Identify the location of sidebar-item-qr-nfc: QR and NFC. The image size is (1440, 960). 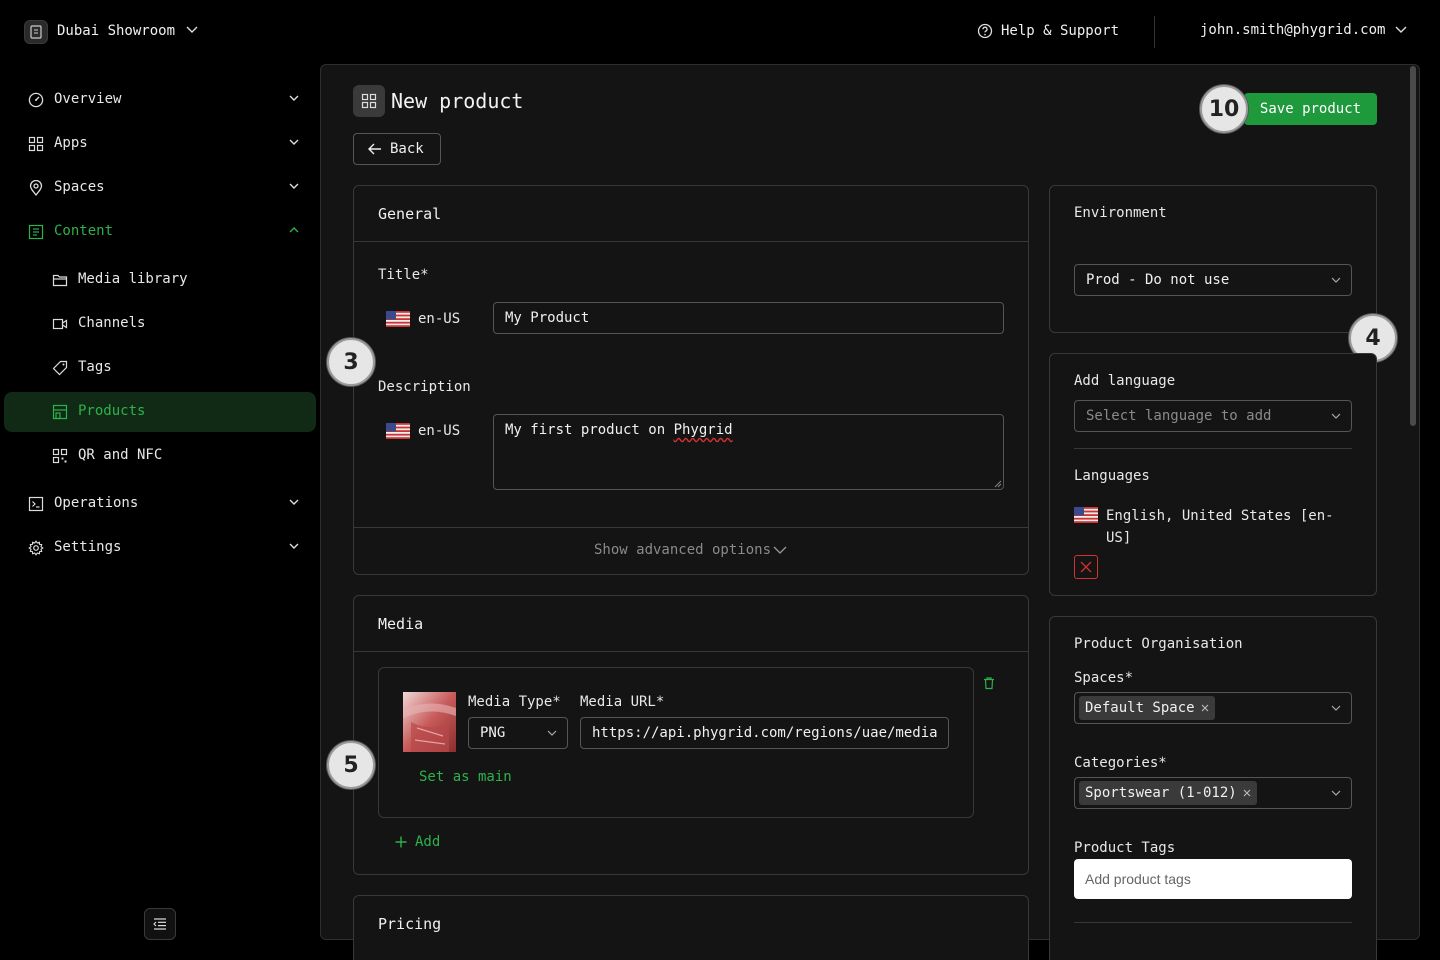
(160, 456).